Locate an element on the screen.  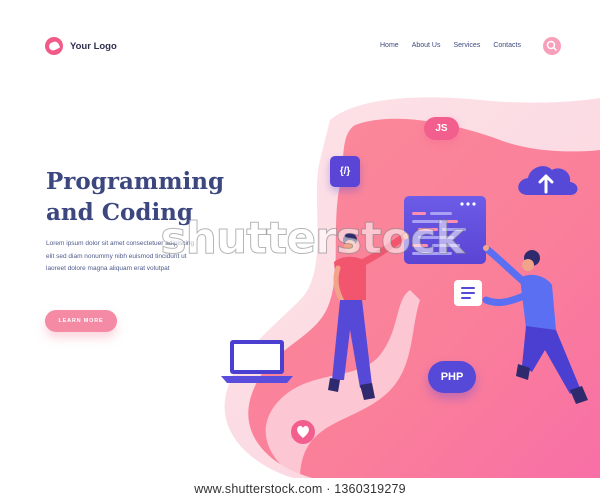
main-nav: Home About Us Services Contacts is located at coordinates (450, 45).